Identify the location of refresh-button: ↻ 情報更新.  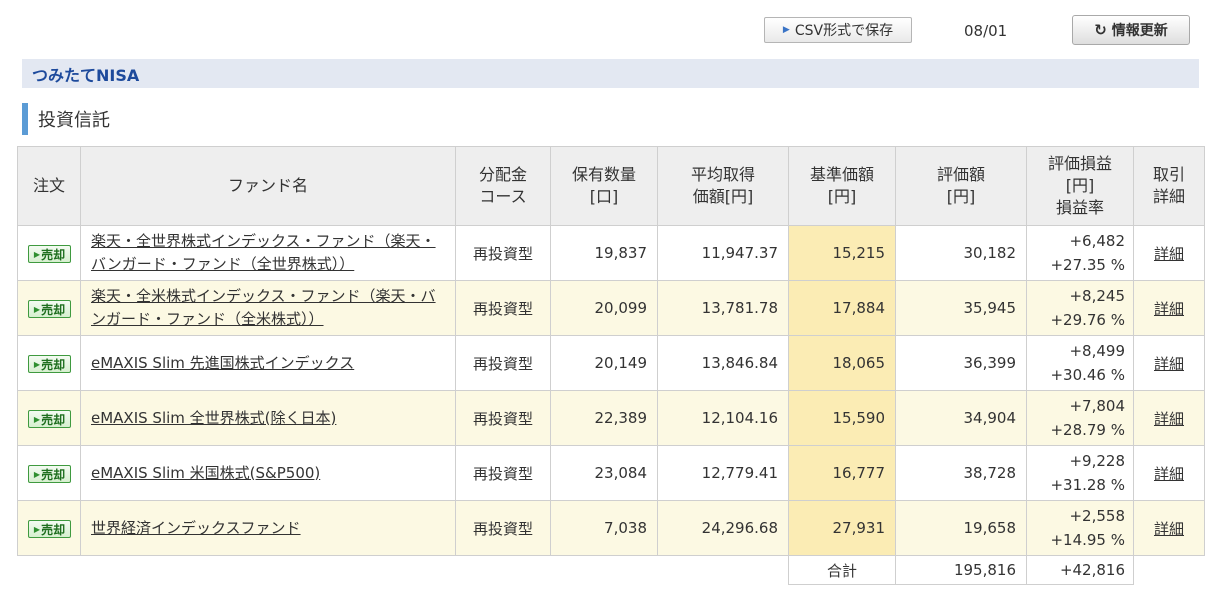
(1131, 30).